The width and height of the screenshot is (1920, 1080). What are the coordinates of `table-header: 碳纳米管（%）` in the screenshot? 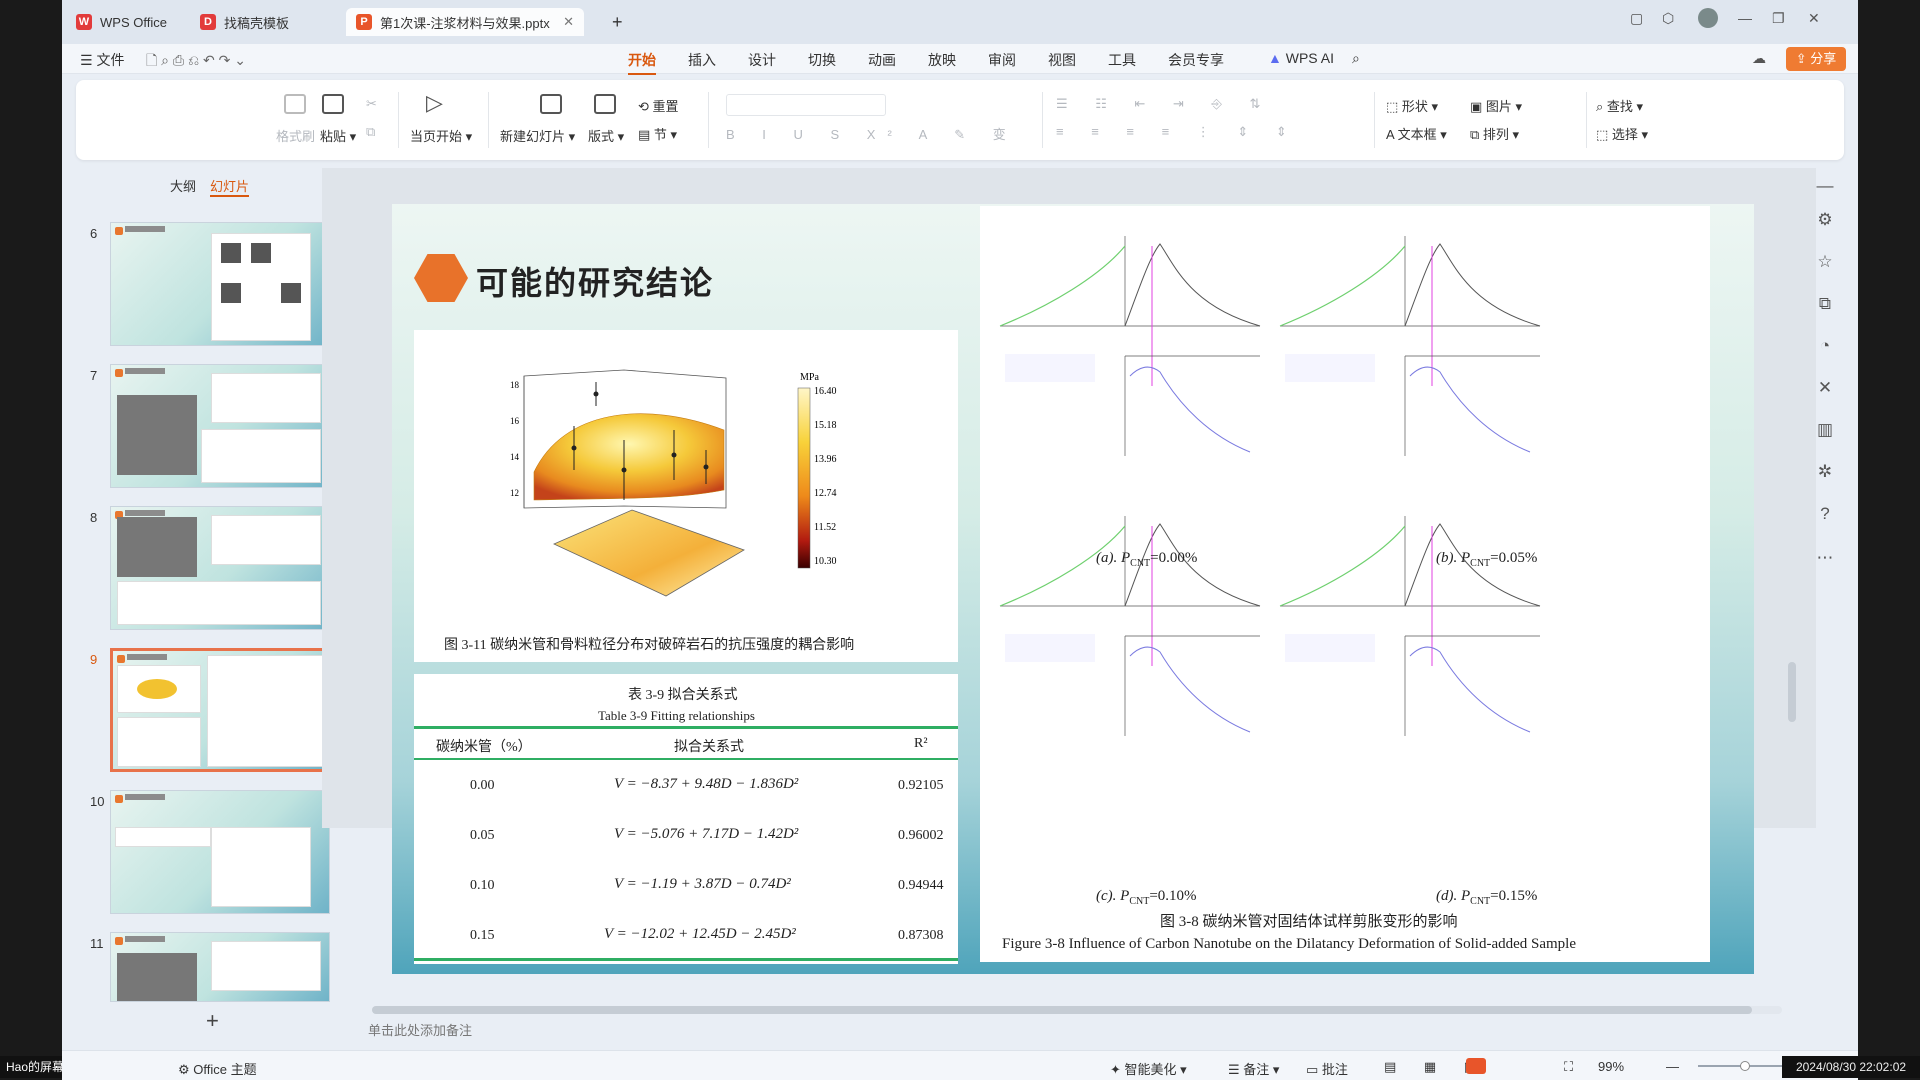 It's located at (484, 747).